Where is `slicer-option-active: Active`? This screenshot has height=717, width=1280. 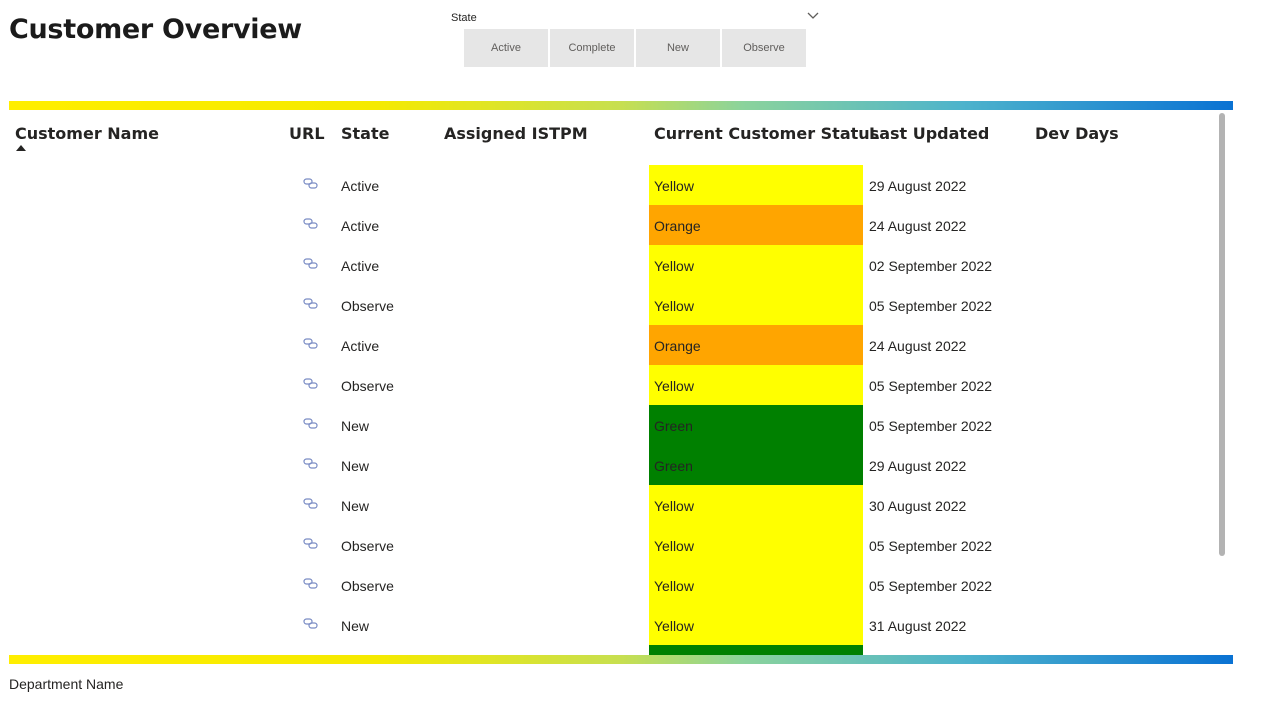 slicer-option-active: Active is located at coordinates (506, 48).